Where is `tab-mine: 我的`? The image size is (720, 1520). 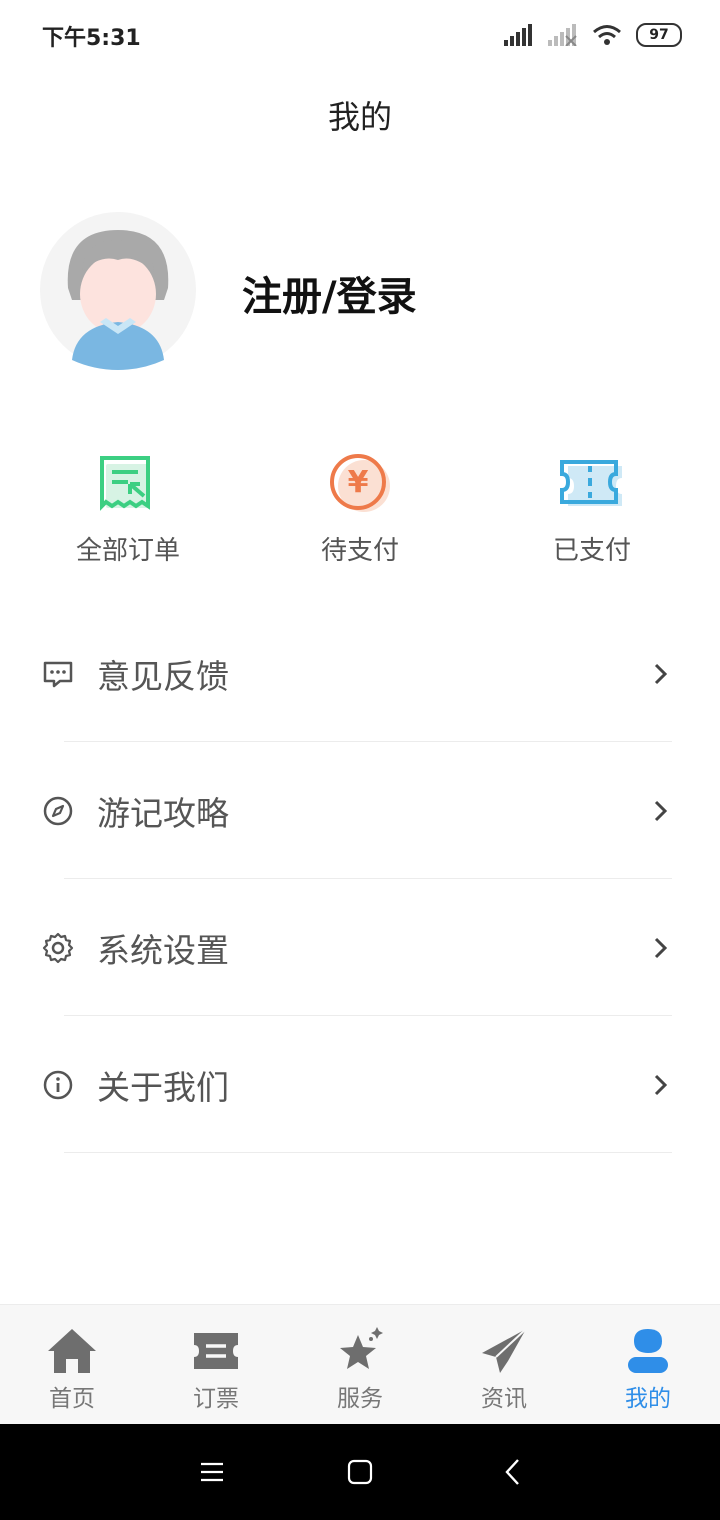 tab-mine: 我的 is located at coordinates (648, 1365).